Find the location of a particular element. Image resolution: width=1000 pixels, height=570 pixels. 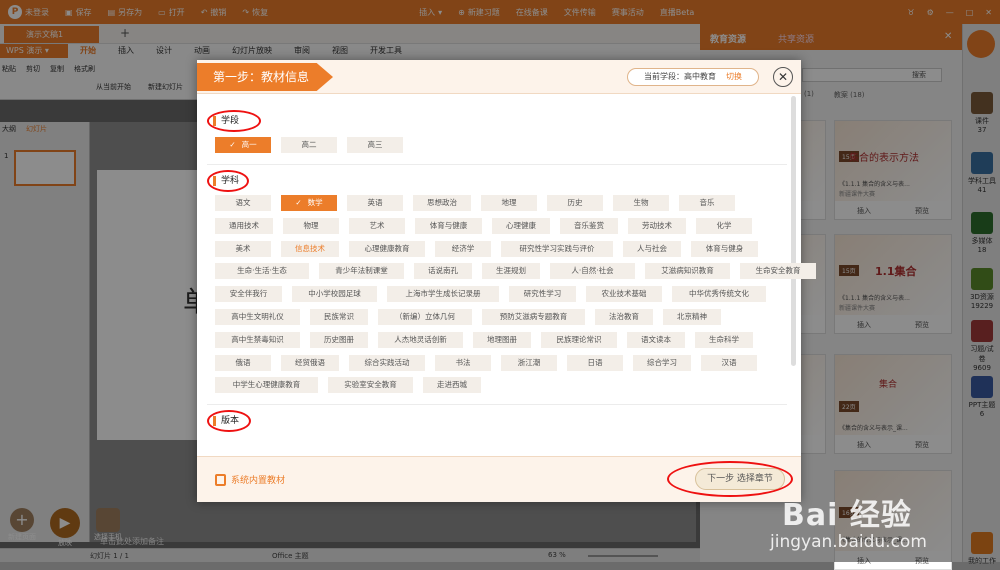

subject-chip: 英语 is located at coordinates (375, 203).